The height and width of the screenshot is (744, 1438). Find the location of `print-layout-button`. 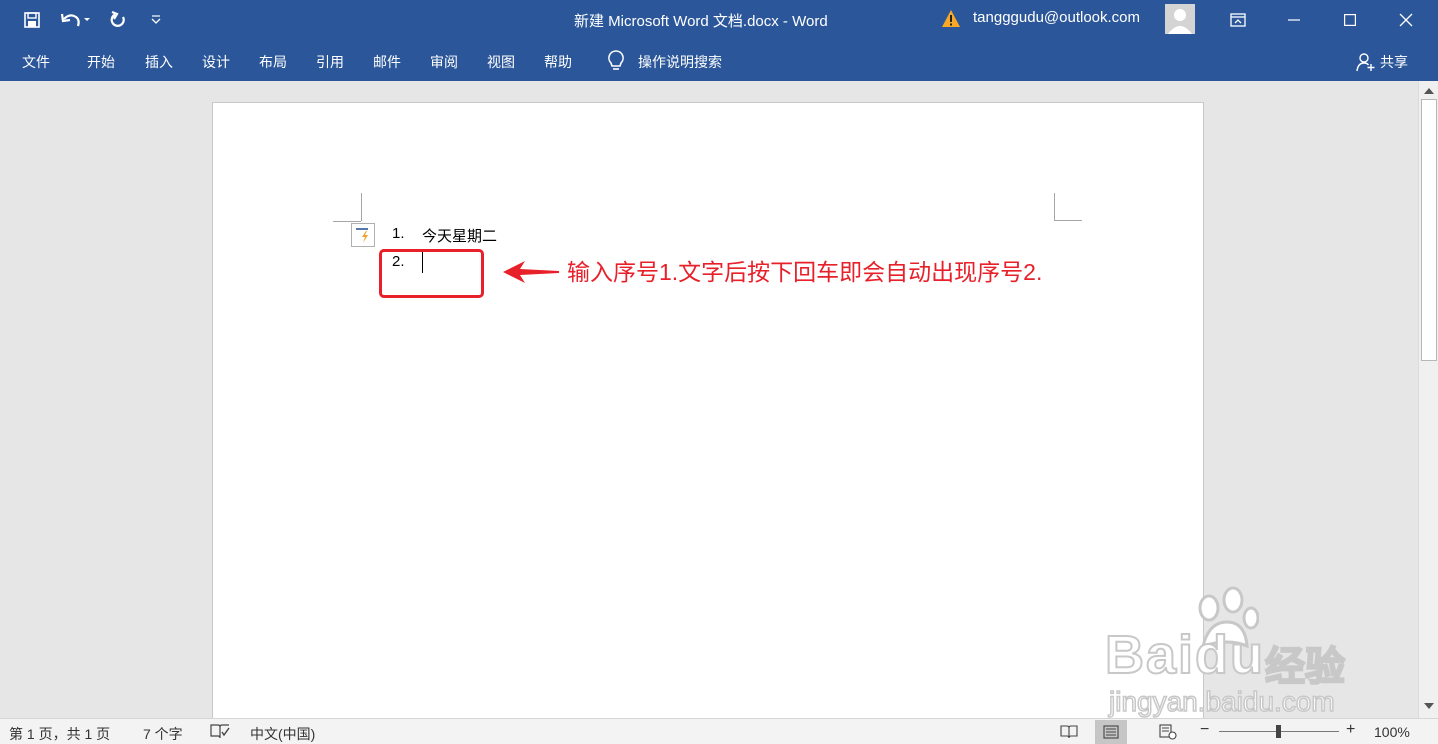

print-layout-button is located at coordinates (1111, 732).